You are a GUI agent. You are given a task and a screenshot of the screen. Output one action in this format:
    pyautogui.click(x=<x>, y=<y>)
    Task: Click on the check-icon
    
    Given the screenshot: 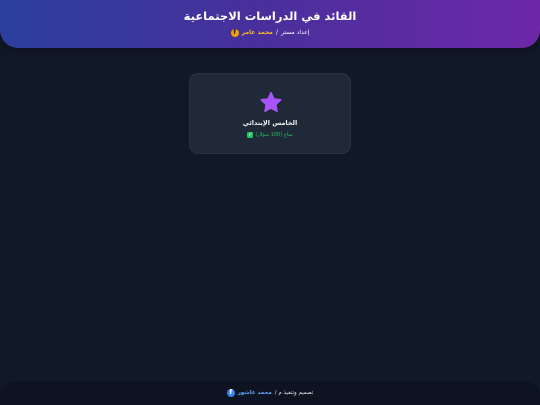 What is the action you would take?
    pyautogui.click(x=250, y=135)
    